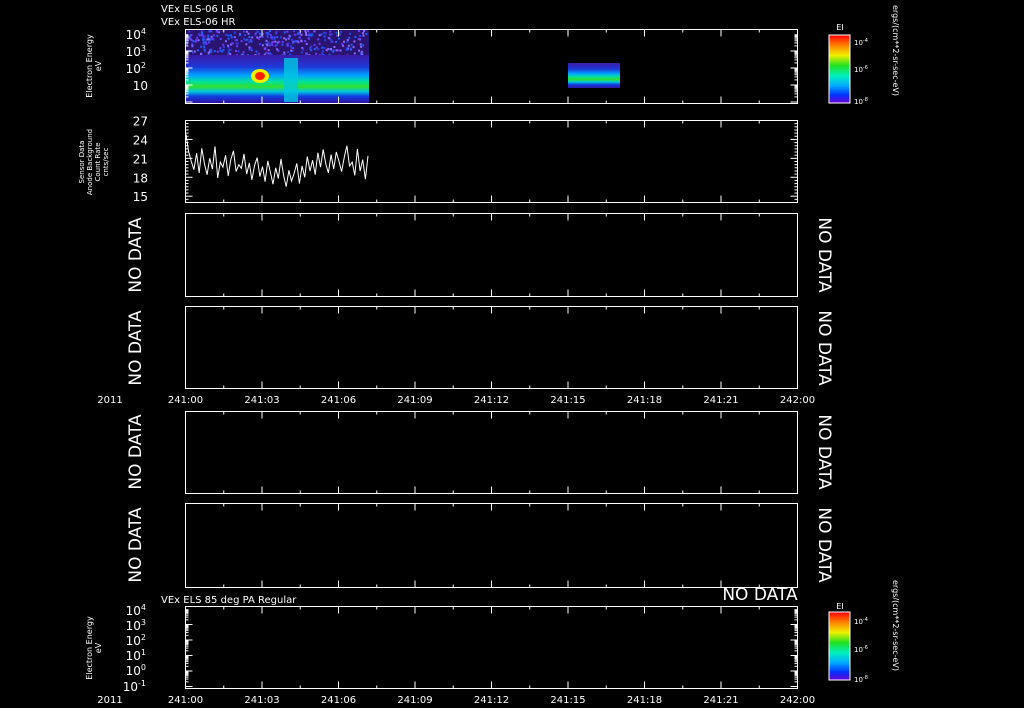 This screenshot has height=708, width=1024. I want to click on y-axis-label-sensor-data: Sensor Data, so click(82, 162).